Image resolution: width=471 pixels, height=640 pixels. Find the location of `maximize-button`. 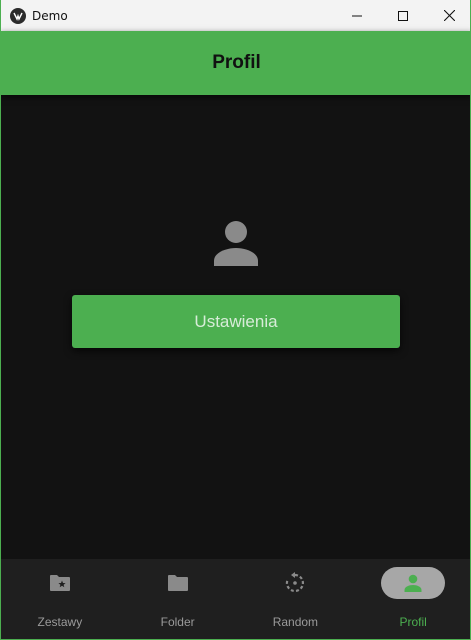

maximize-button is located at coordinates (403, 15).